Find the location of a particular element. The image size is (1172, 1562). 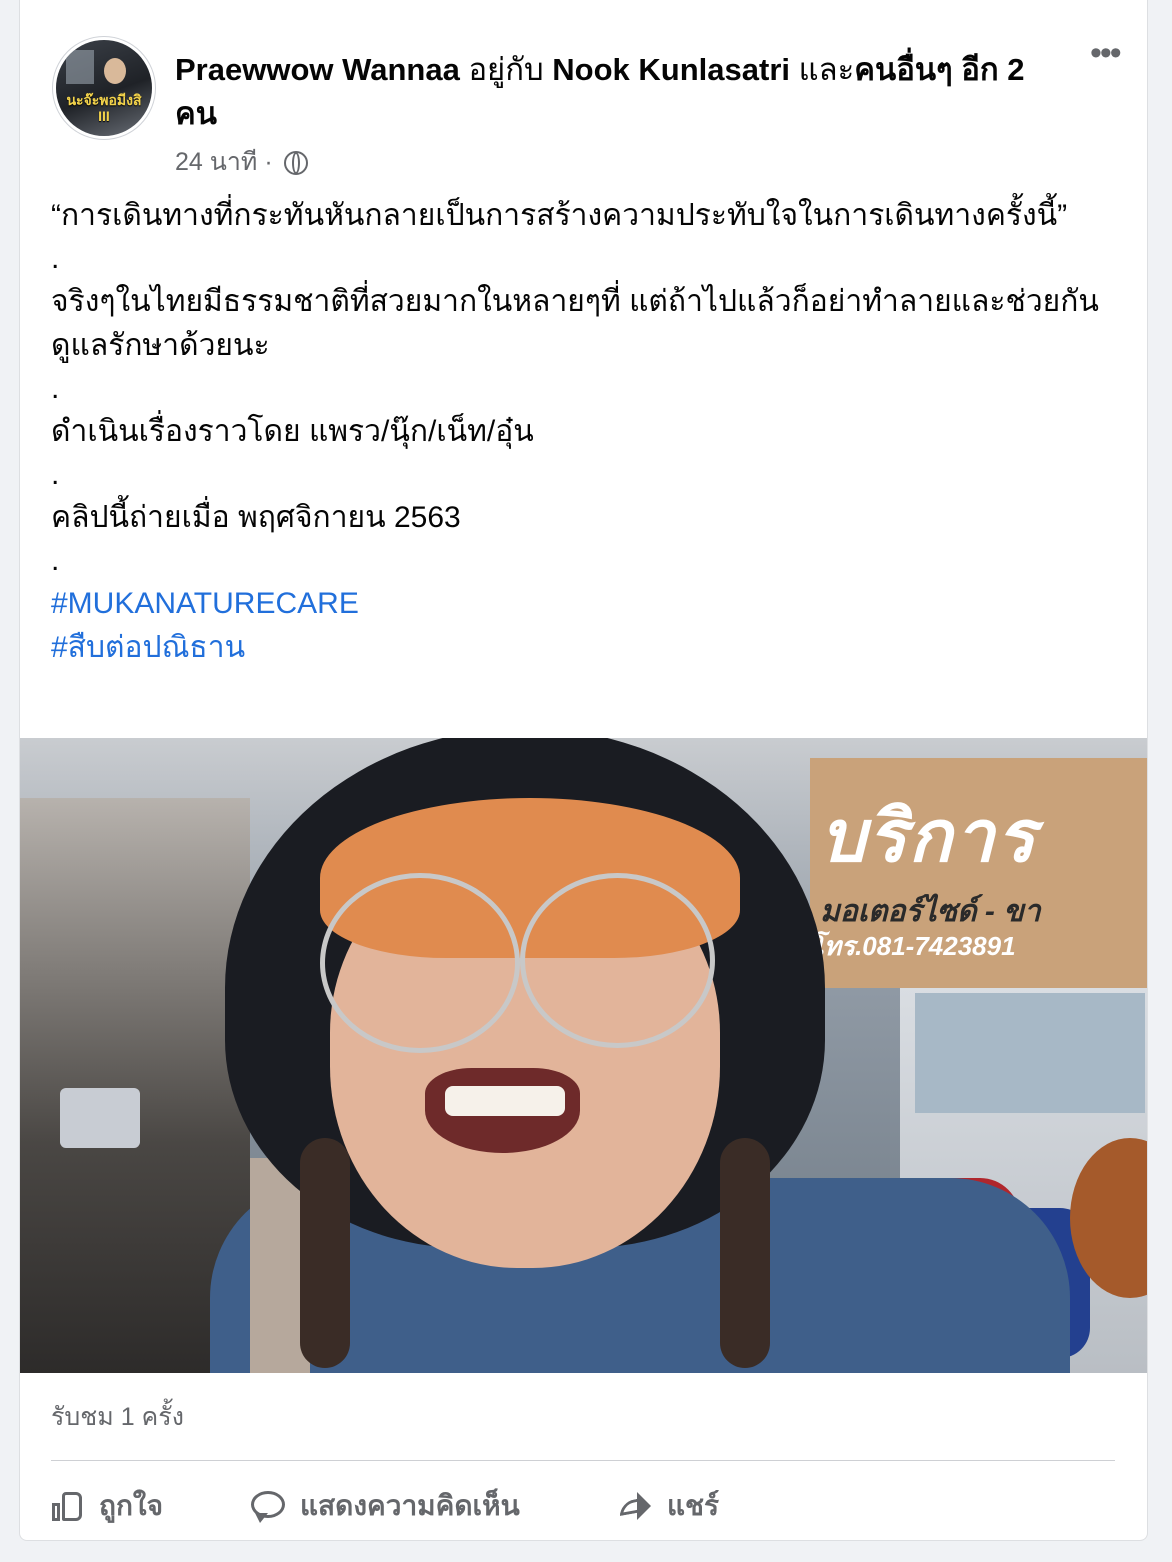

like-button: ถูกใจ is located at coordinates (106, 1506).